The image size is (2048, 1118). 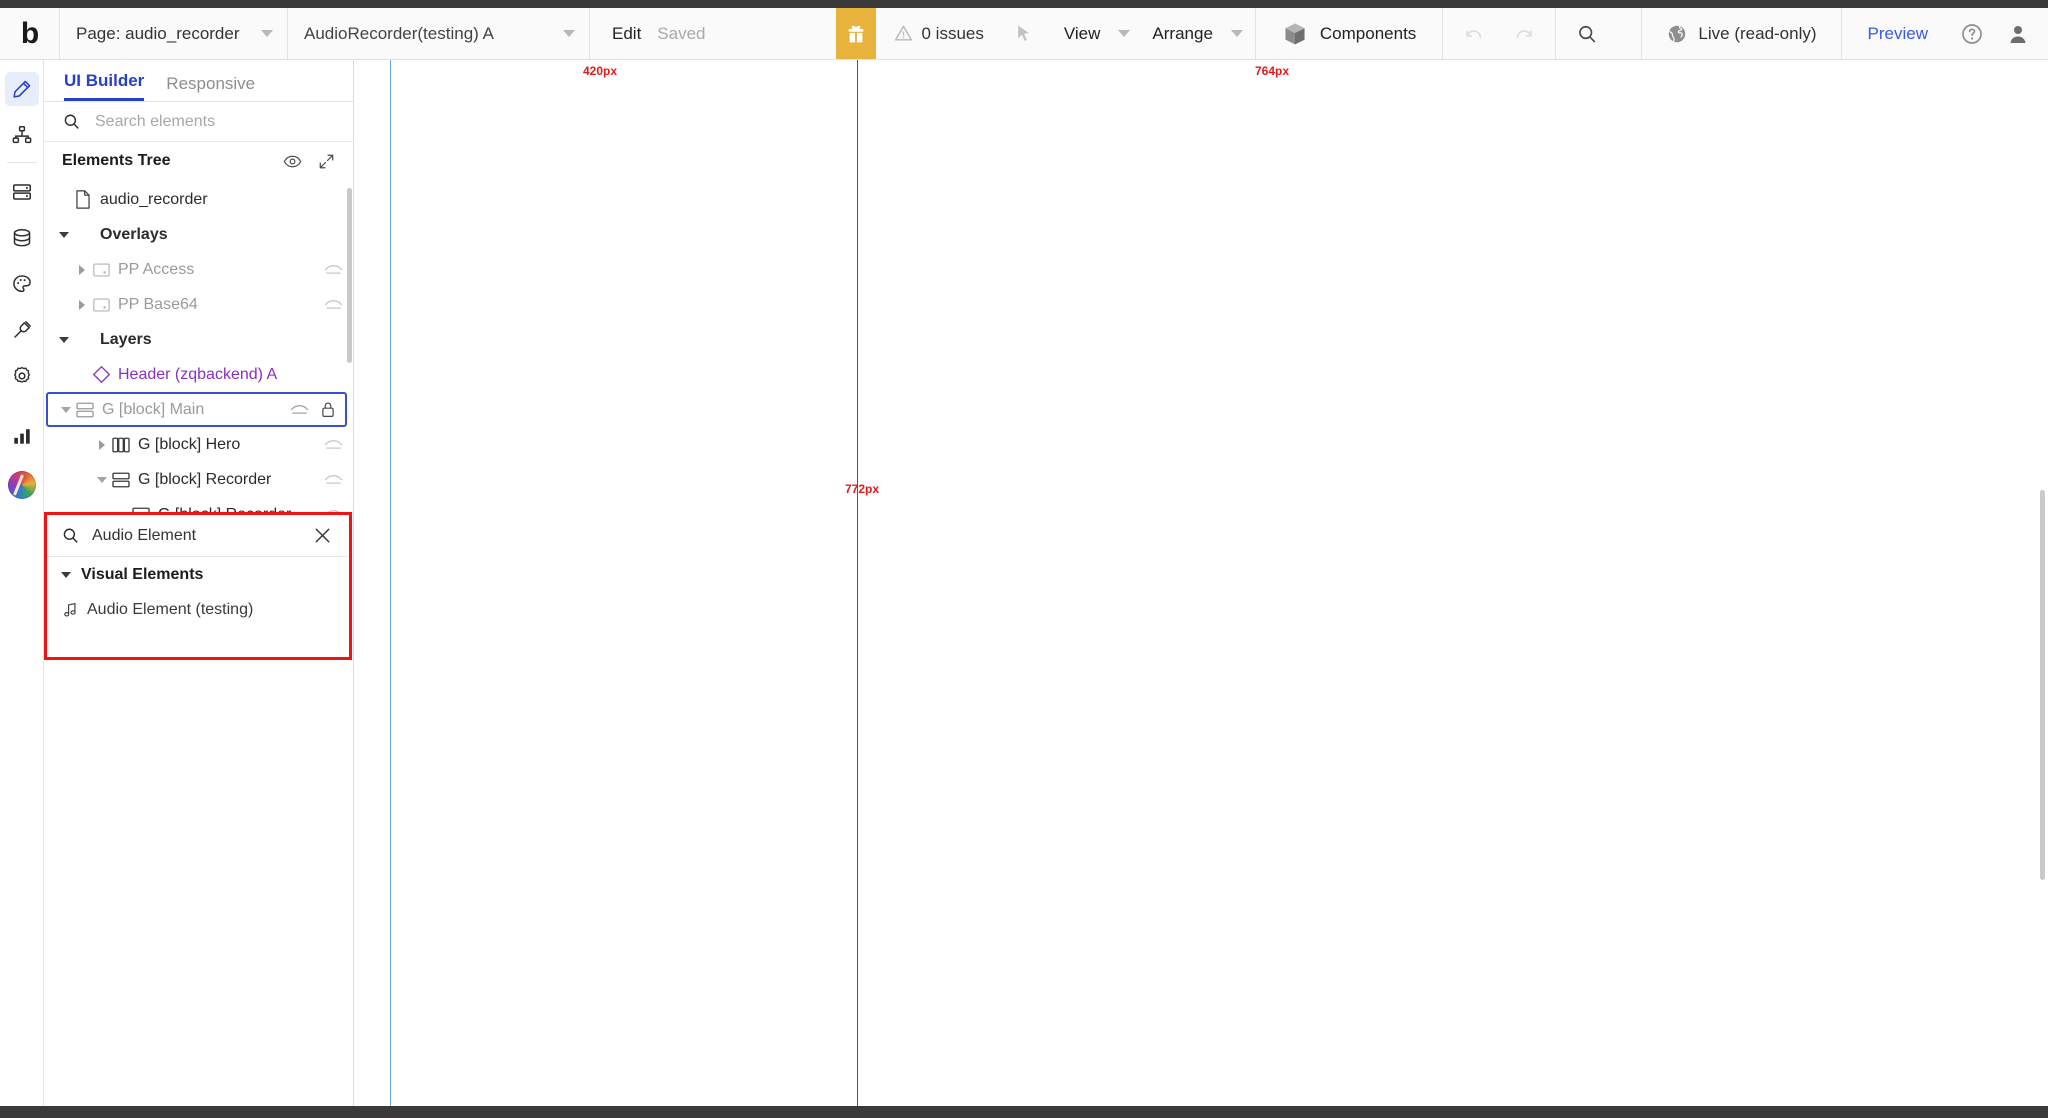 I want to click on elements-tree-title: Elements Tree, so click(x=116, y=160).